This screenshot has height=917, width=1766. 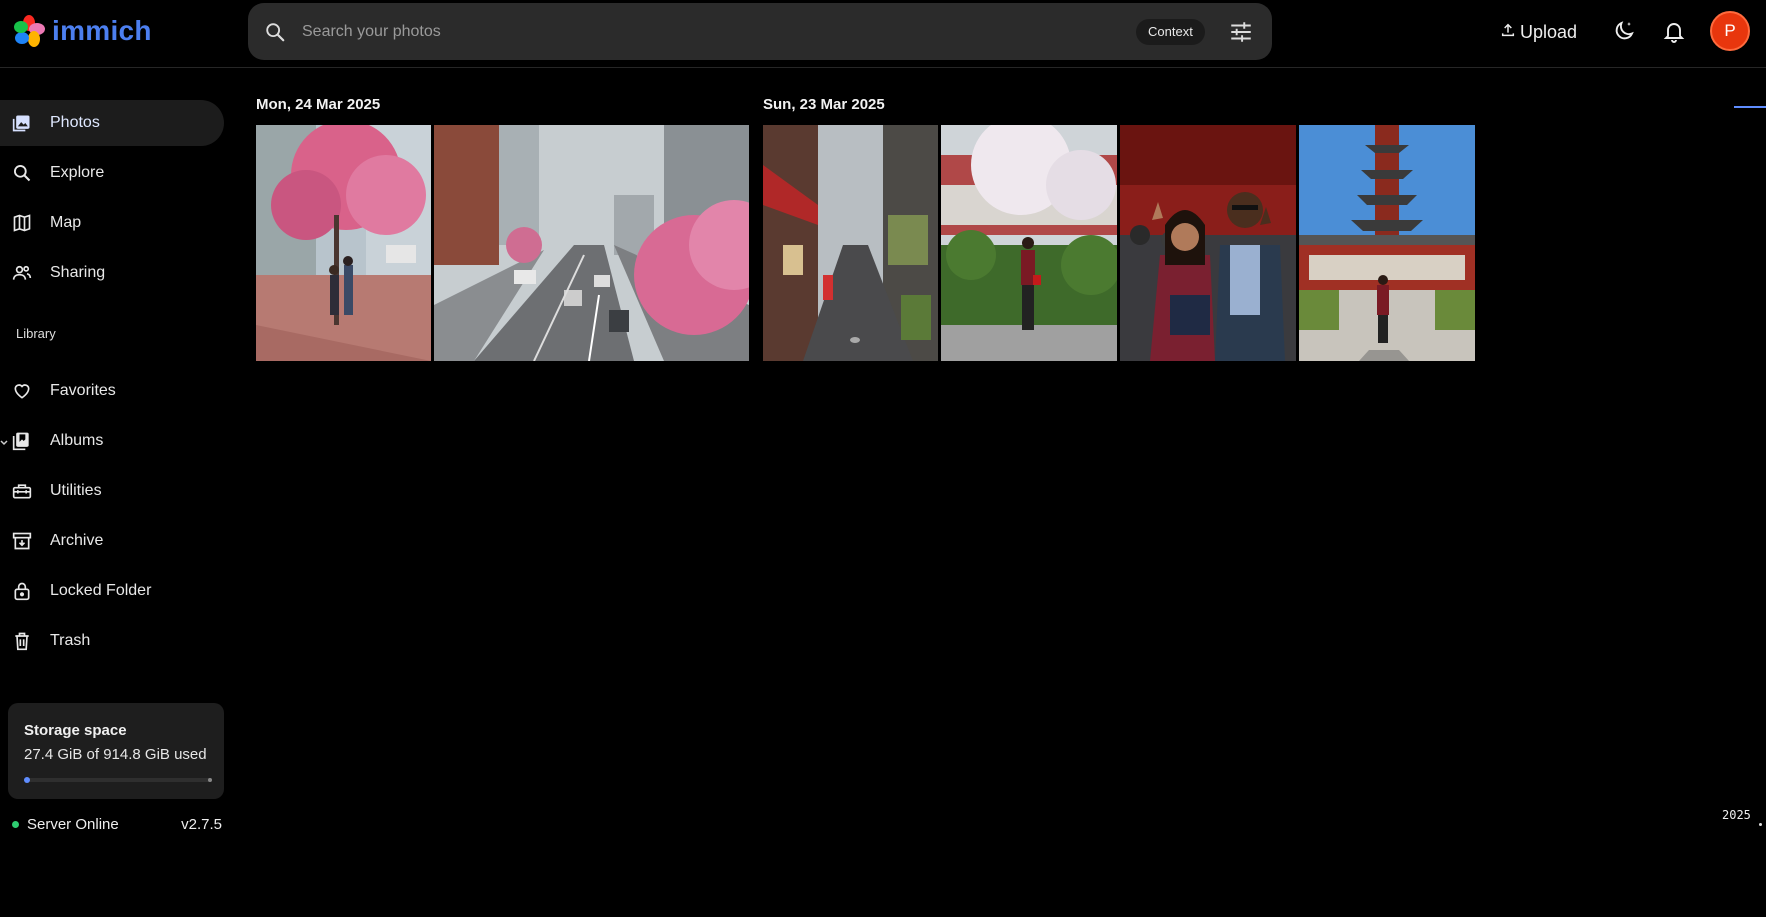 I want to click on chevron-down-icon, so click(x=4, y=440).